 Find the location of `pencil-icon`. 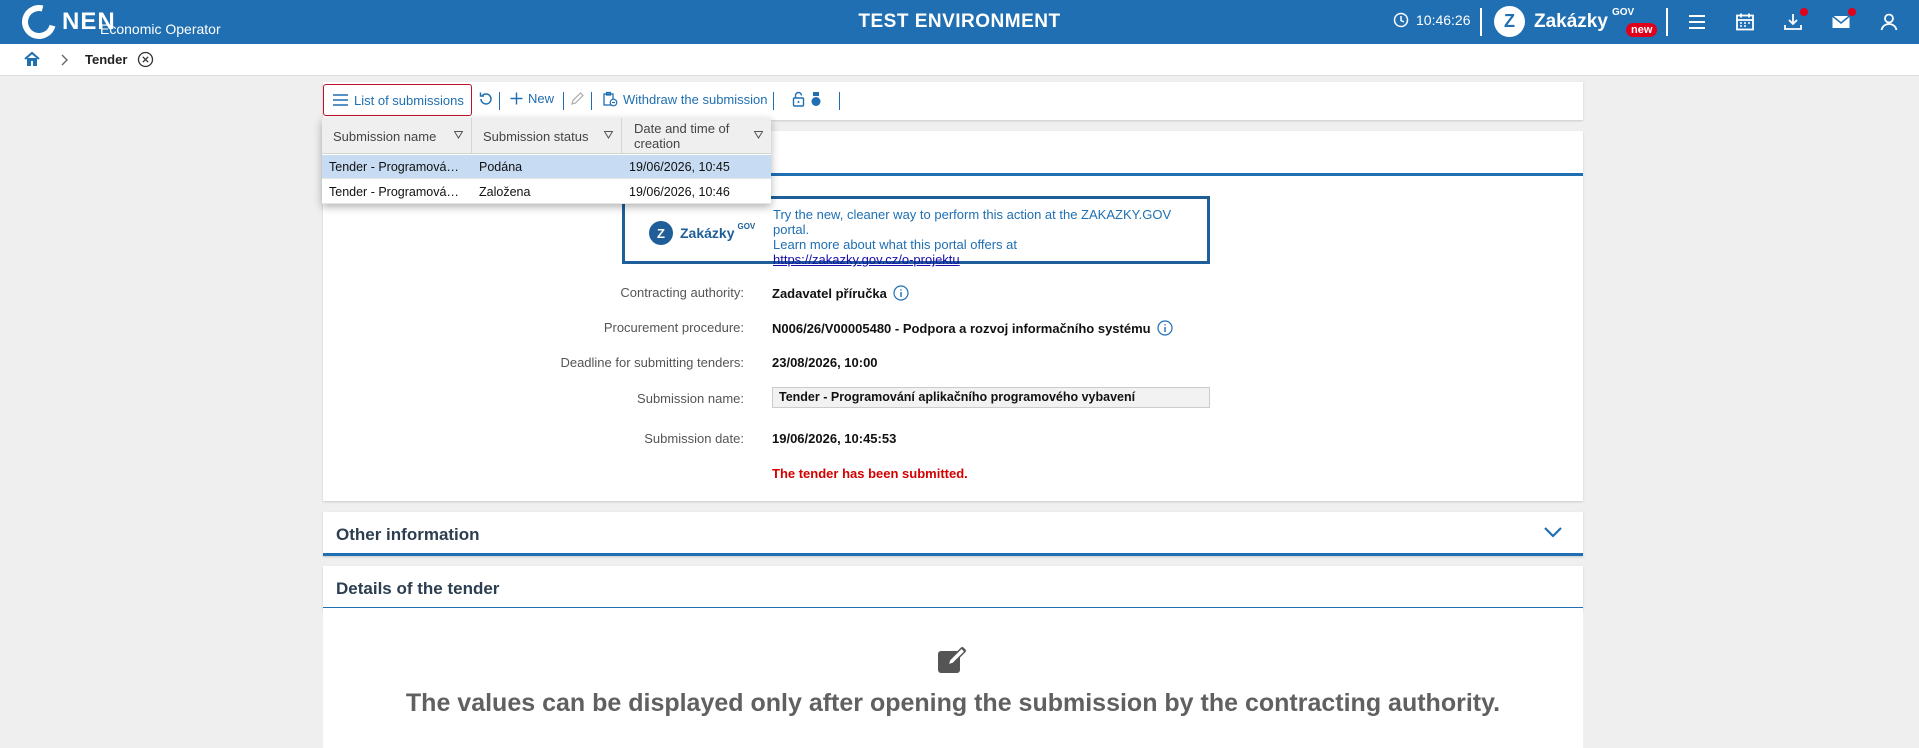

pencil-icon is located at coordinates (577, 98).